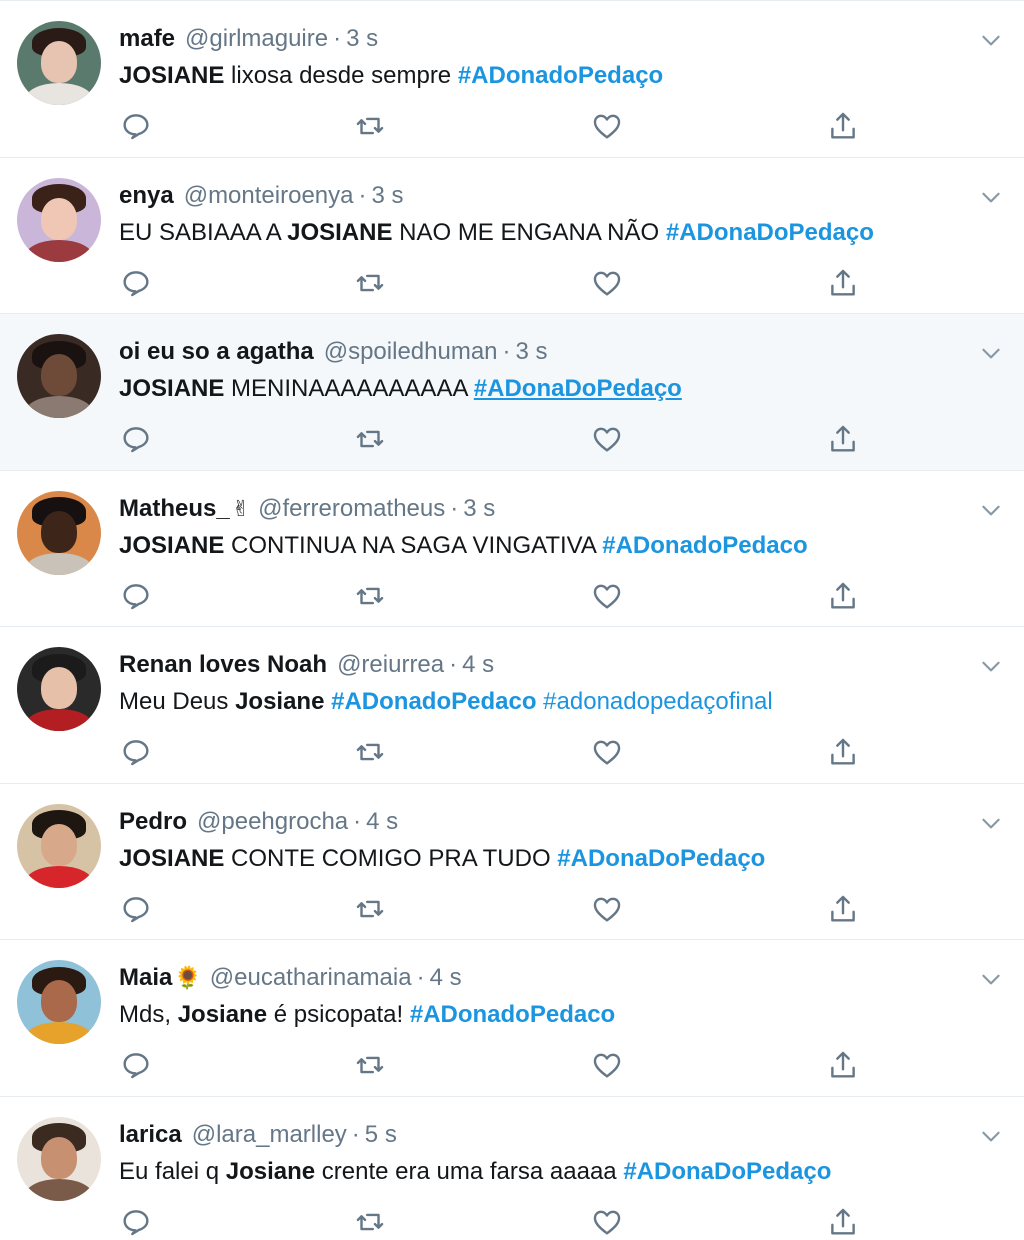 The height and width of the screenshot is (1240, 1024). What do you see at coordinates (311, 977) in the screenshot?
I see `user-handle: @eucatharinamaia` at bounding box center [311, 977].